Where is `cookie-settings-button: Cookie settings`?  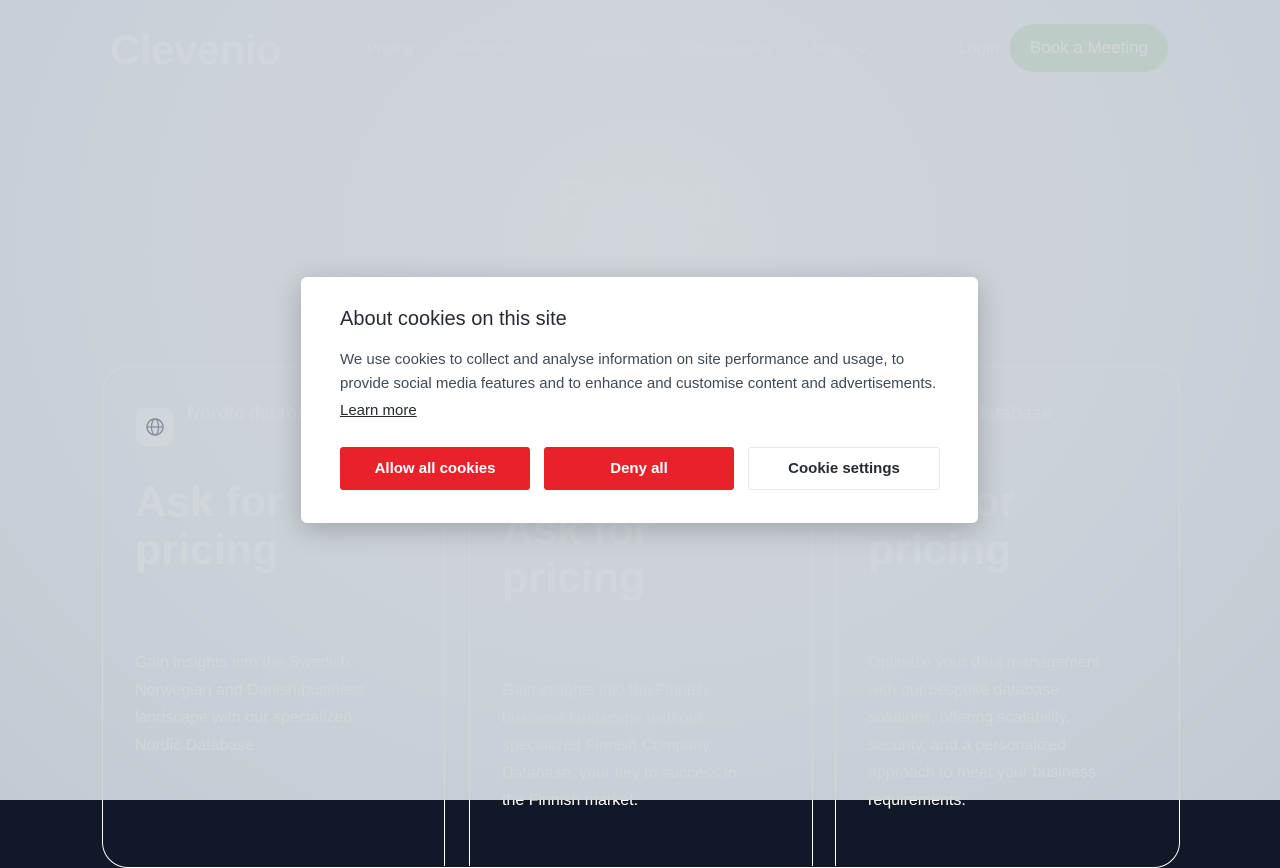 cookie-settings-button: Cookie settings is located at coordinates (844, 468).